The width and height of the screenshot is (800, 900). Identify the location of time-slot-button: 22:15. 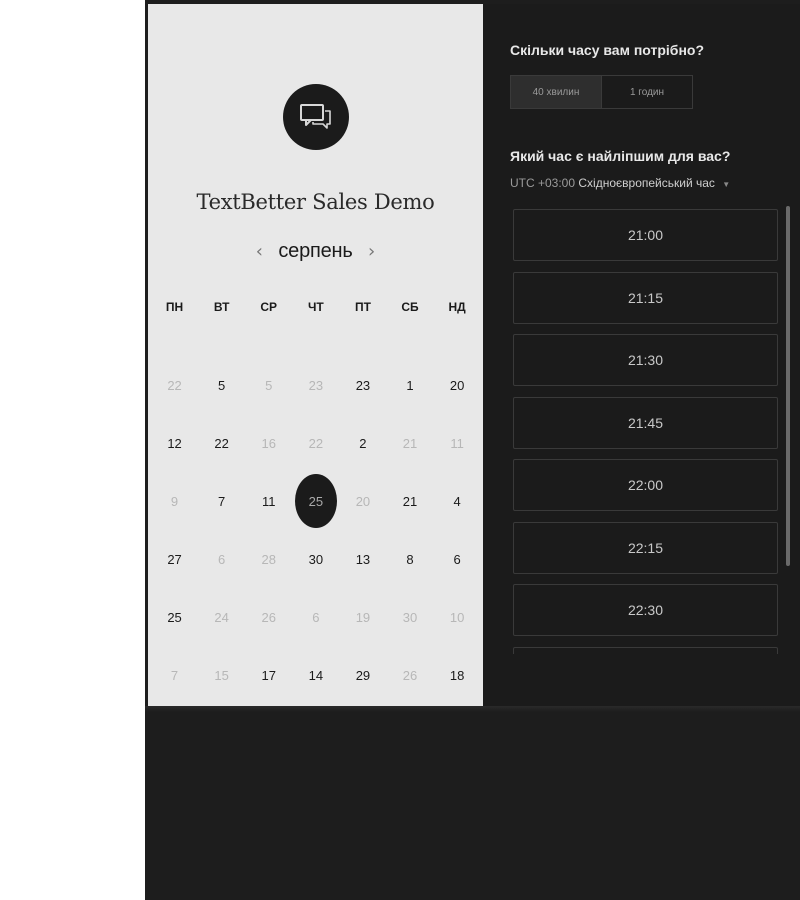
(645, 547).